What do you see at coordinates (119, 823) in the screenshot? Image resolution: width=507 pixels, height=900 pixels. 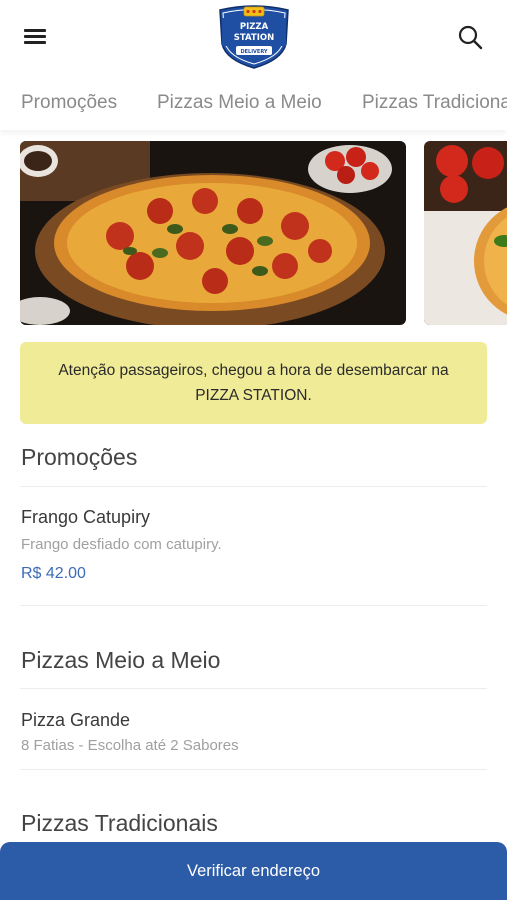 I see `section-title-pizzas-tradicionais: Pizzas Tradicionais` at bounding box center [119, 823].